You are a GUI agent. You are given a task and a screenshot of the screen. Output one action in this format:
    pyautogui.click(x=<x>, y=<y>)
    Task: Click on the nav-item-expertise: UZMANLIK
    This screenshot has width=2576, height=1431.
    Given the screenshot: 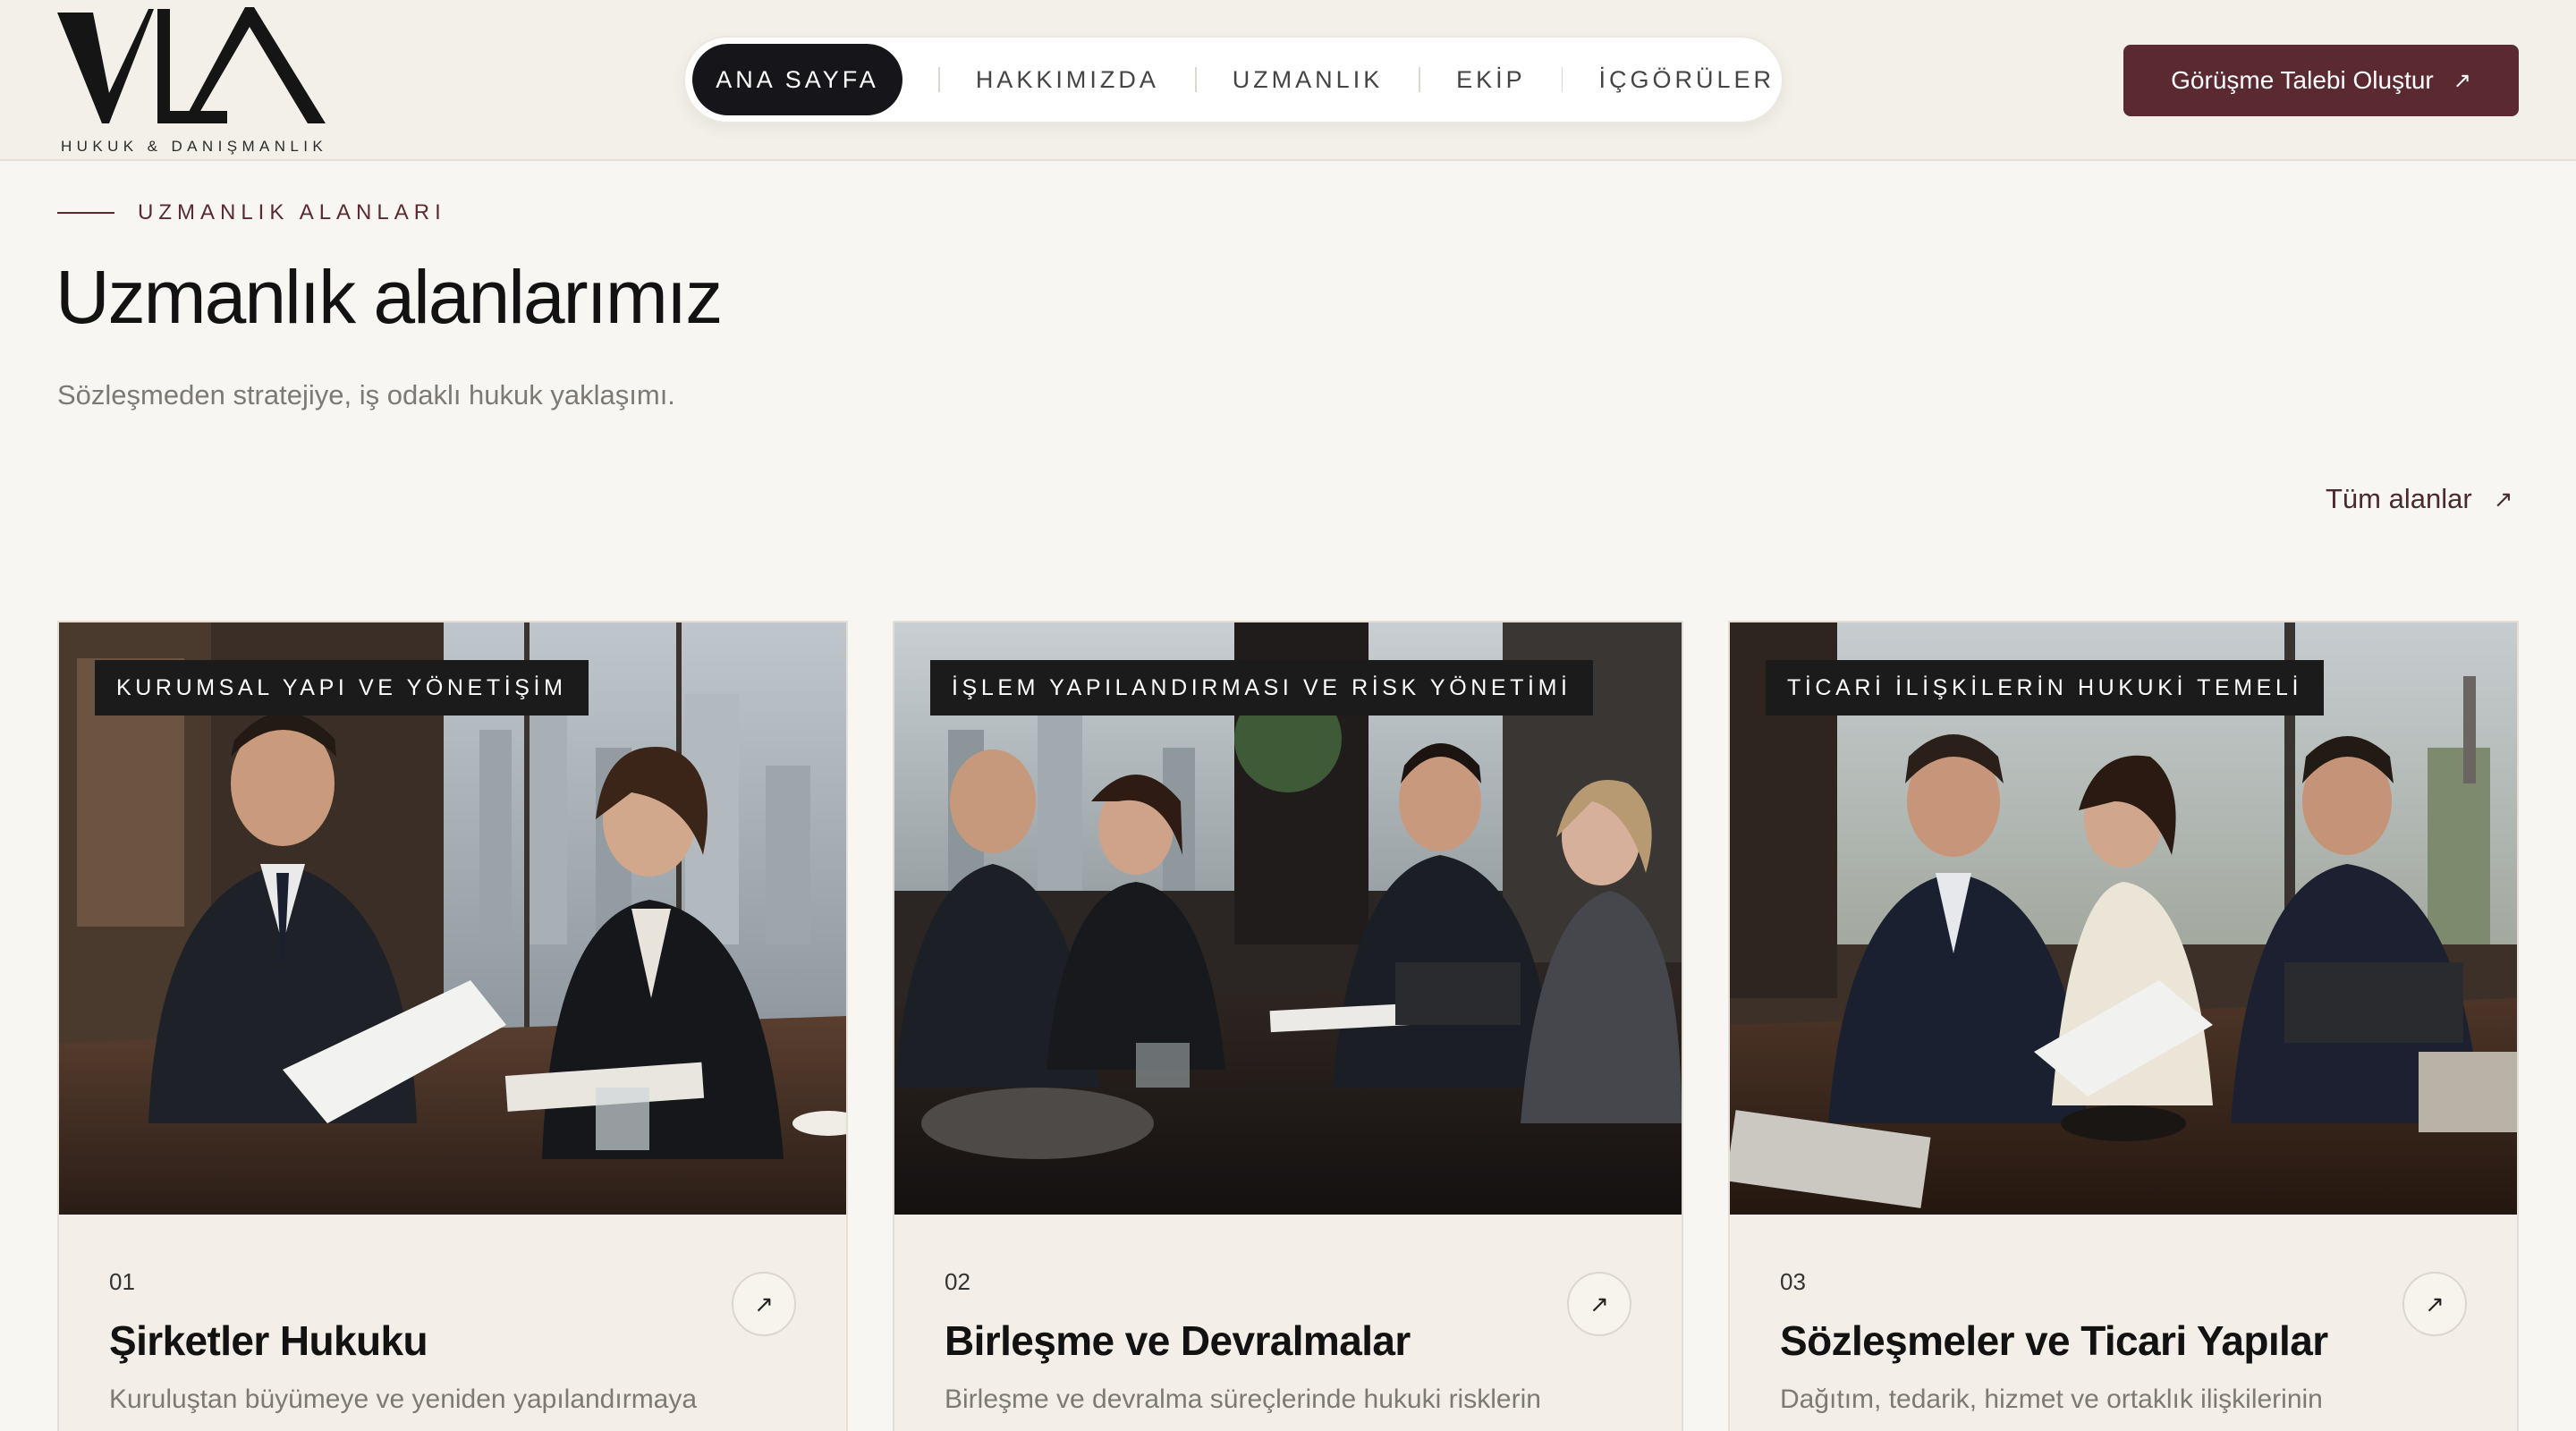 What is the action you would take?
    pyautogui.click(x=1308, y=80)
    